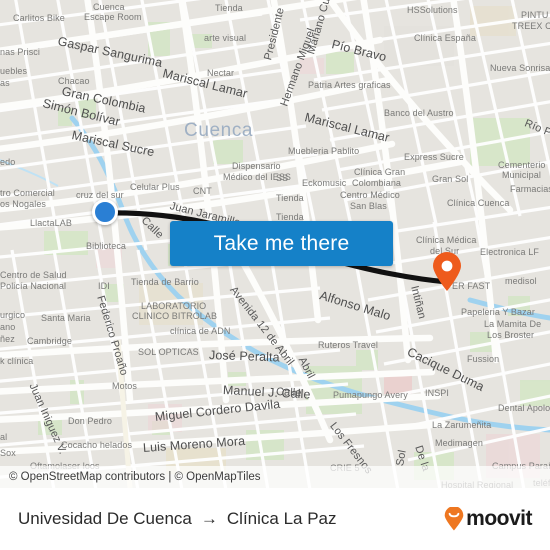  I want to click on moovit-logo: moovit, so click(488, 519).